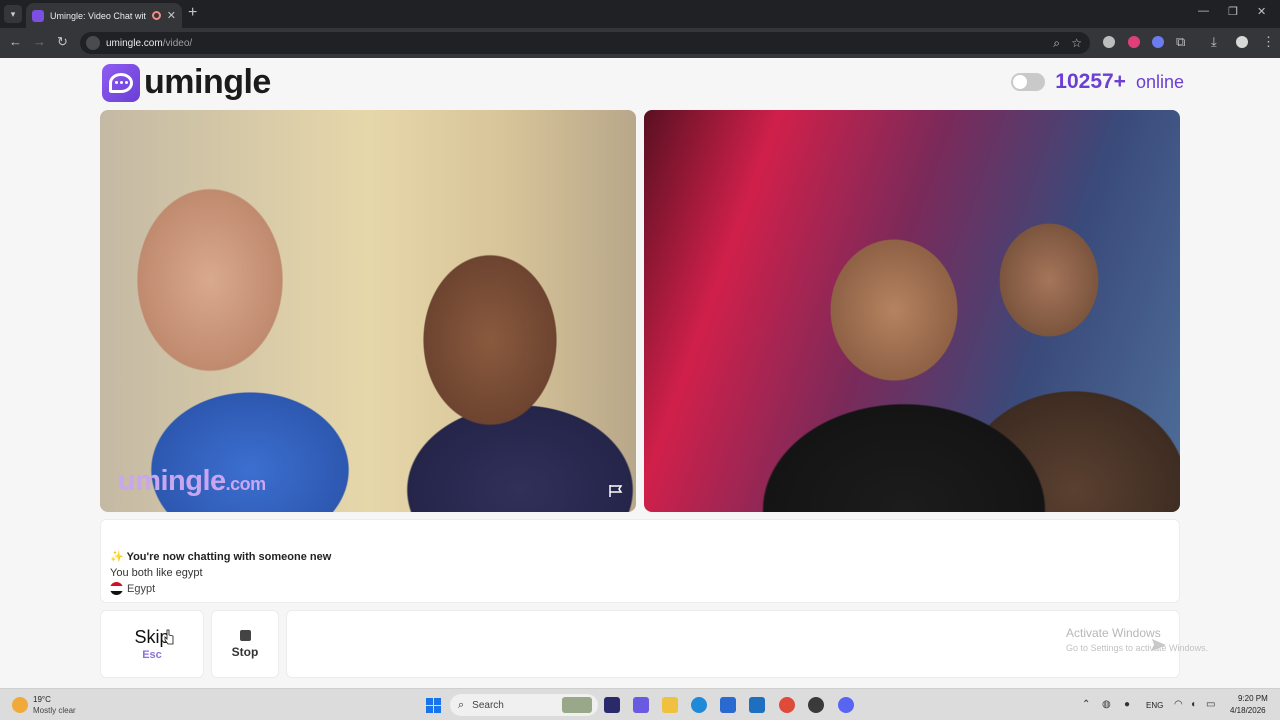 The width and height of the screenshot is (1280, 720). I want to click on tray-overflow-icon: ⌃, so click(1086, 704).